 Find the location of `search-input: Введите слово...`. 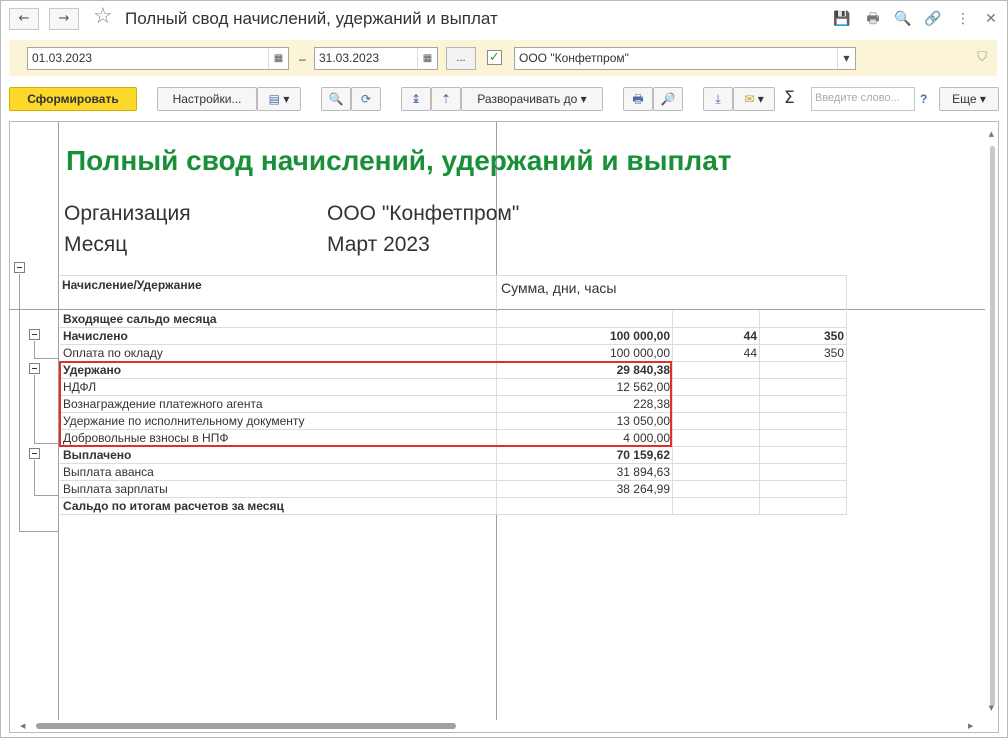

search-input: Введите слово... is located at coordinates (863, 99).